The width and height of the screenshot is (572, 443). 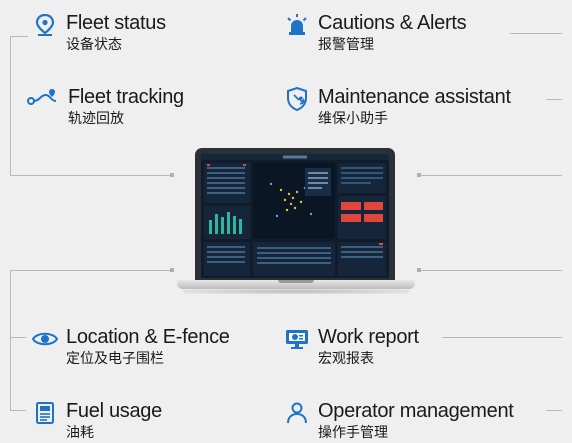 I want to click on alarm-beacon-icon, so click(x=297, y=25).